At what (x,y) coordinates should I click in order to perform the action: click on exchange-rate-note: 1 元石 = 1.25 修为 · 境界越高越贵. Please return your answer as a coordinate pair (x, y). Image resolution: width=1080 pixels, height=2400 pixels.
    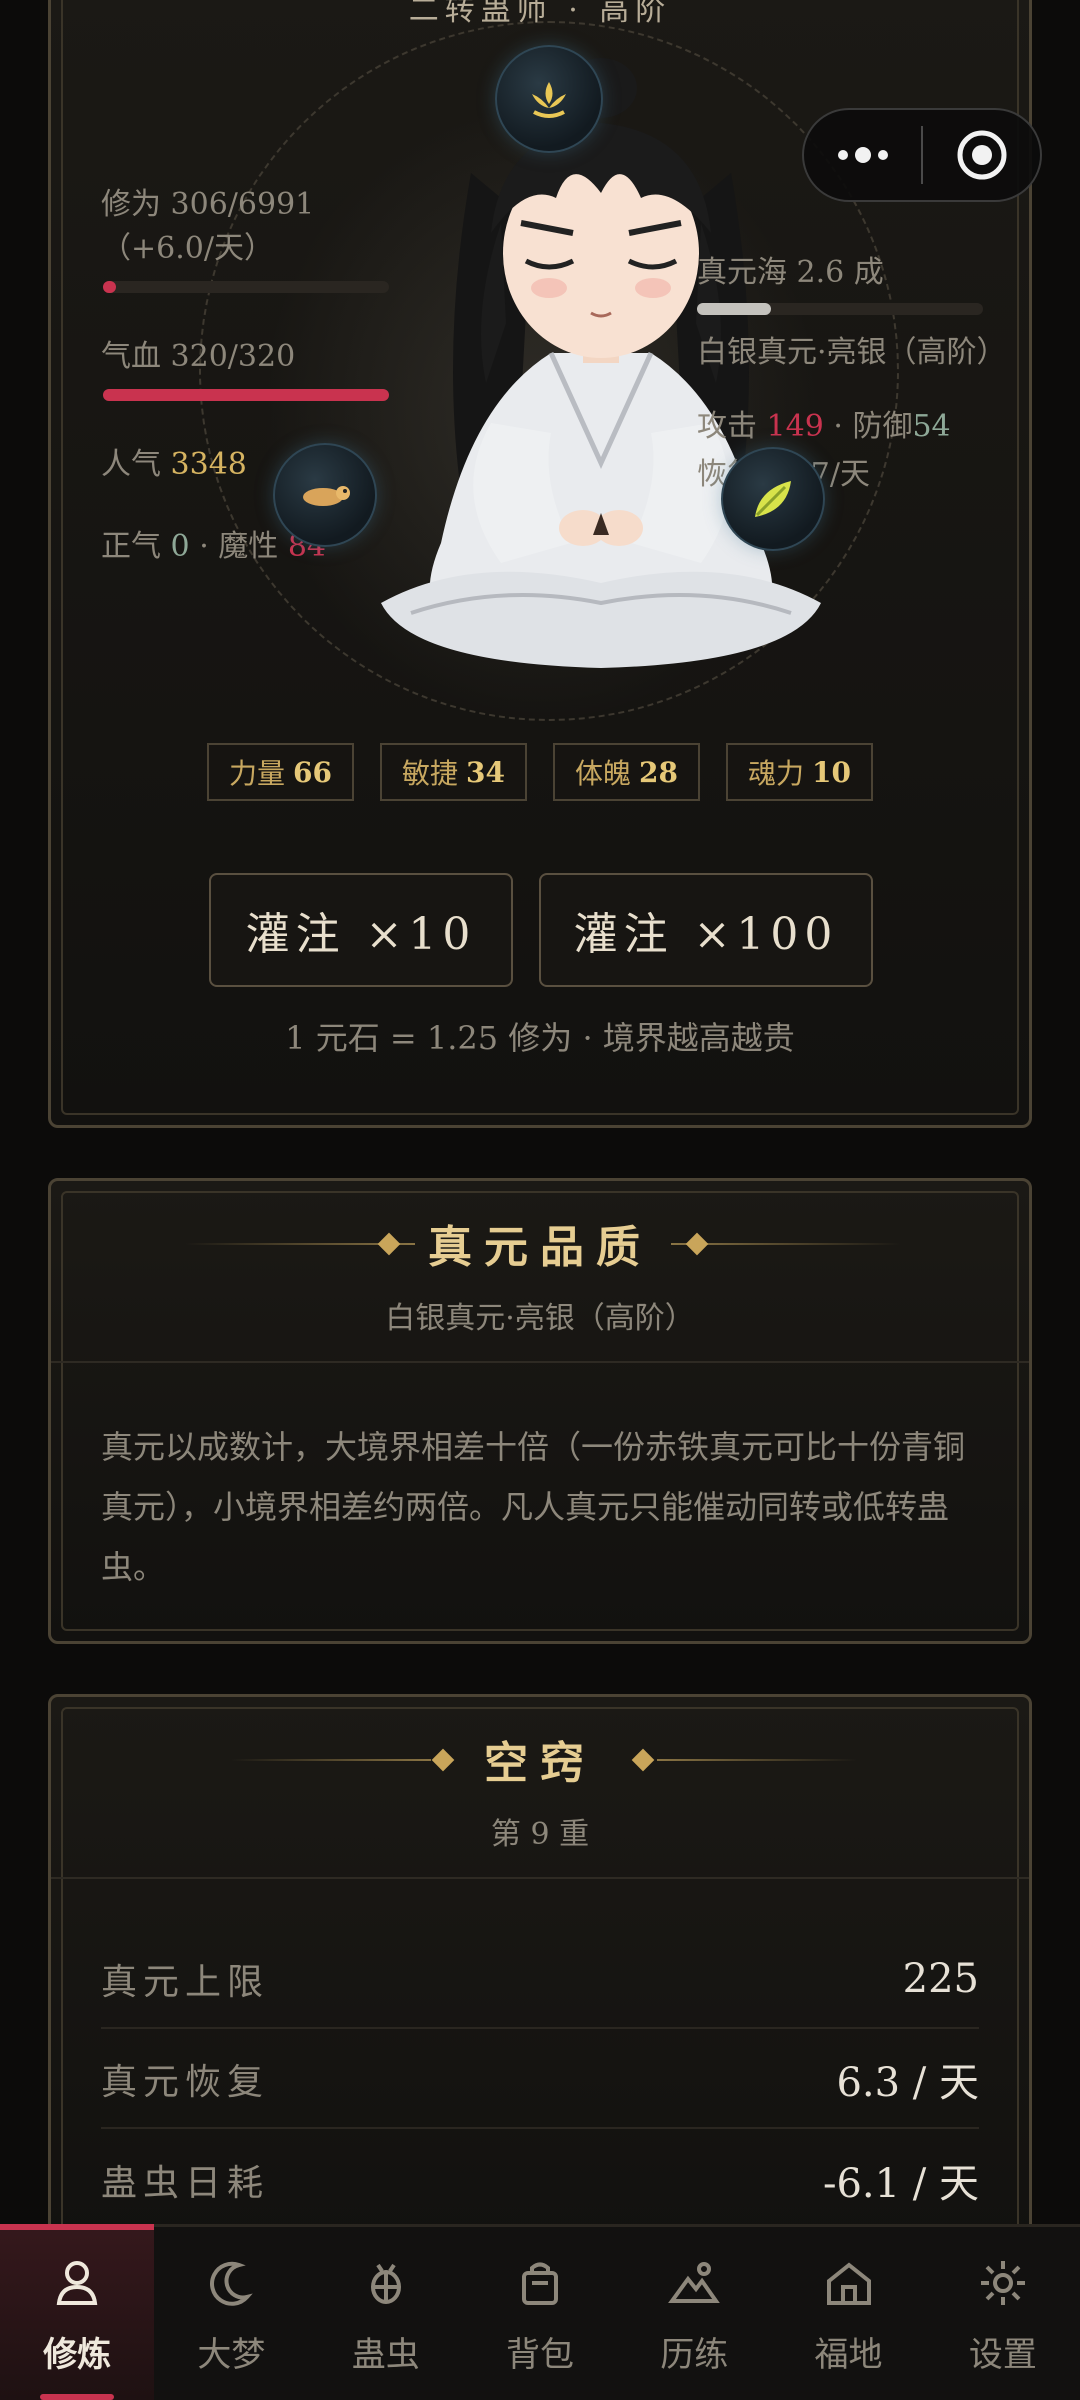
    Looking at the image, I should click on (540, 1038).